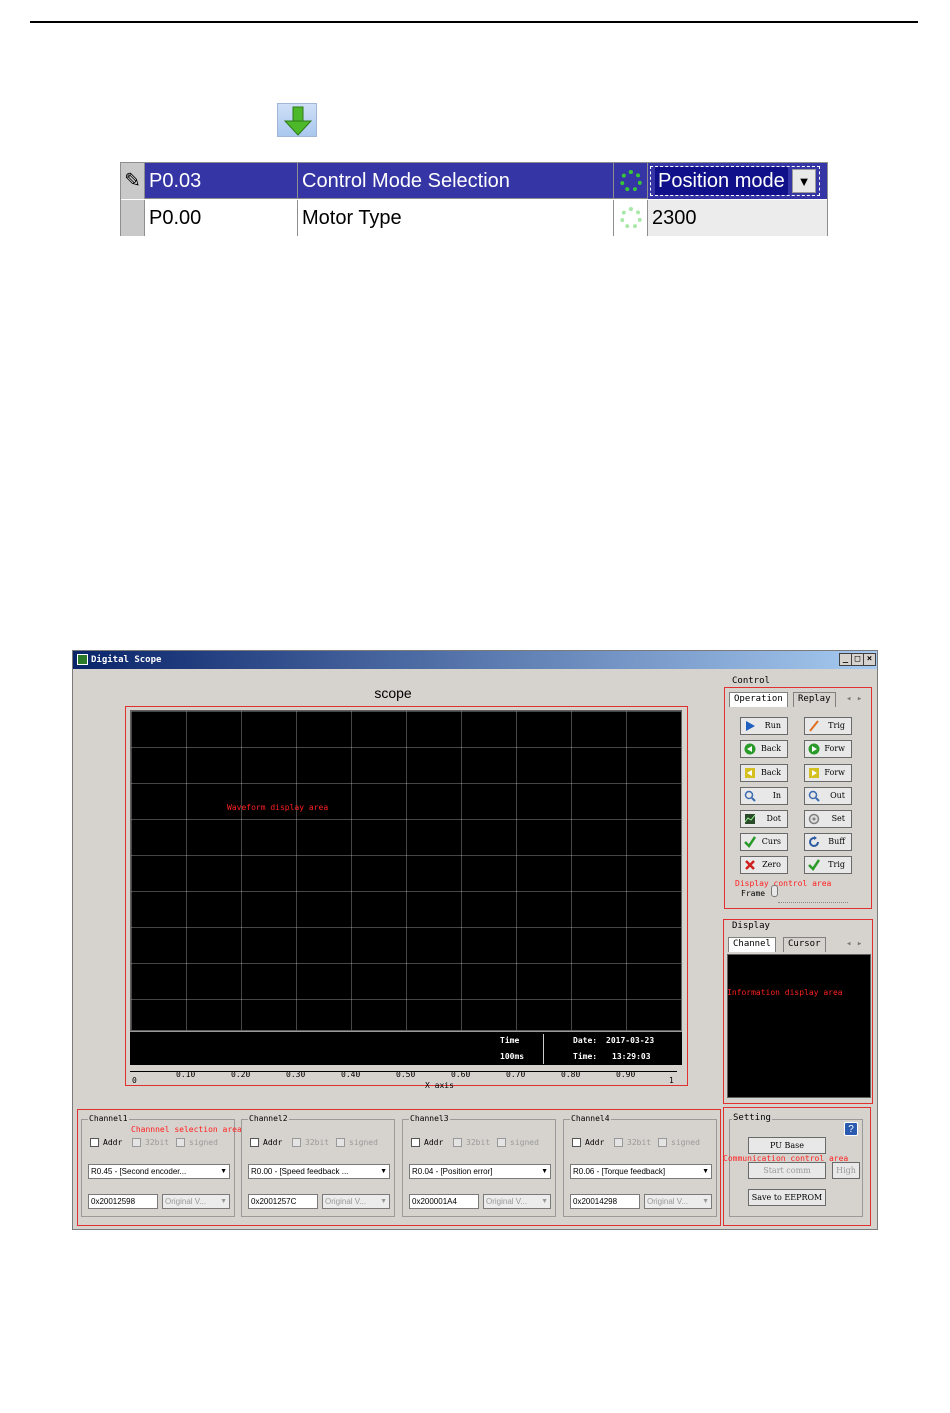 The height and width of the screenshot is (1413, 950). I want to click on close-button: ×, so click(869, 659).